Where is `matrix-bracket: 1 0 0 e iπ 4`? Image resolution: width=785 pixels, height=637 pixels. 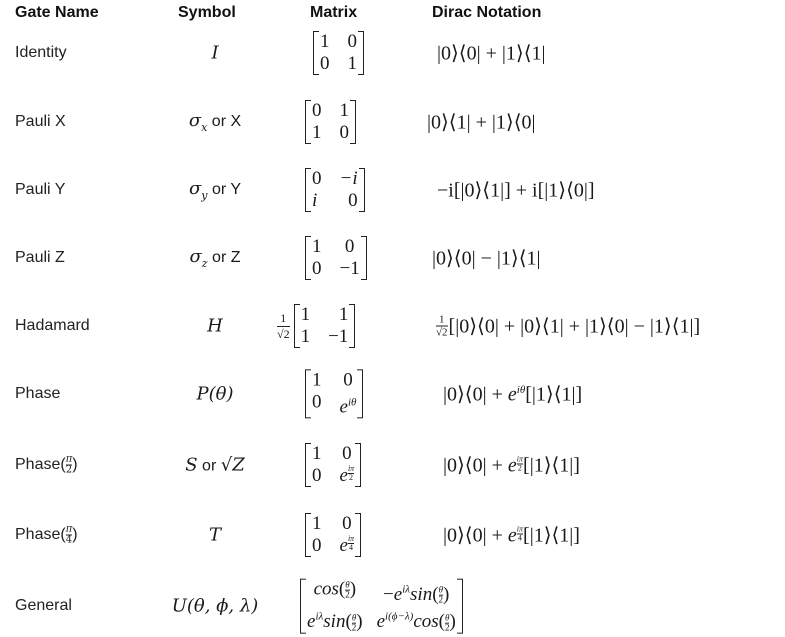 matrix-bracket: 1 0 0 e iπ 4 is located at coordinates (333, 535).